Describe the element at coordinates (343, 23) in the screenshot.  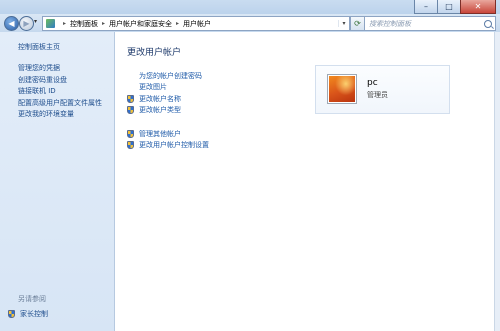
I see `address-dropdown-icon: ▾` at that location.